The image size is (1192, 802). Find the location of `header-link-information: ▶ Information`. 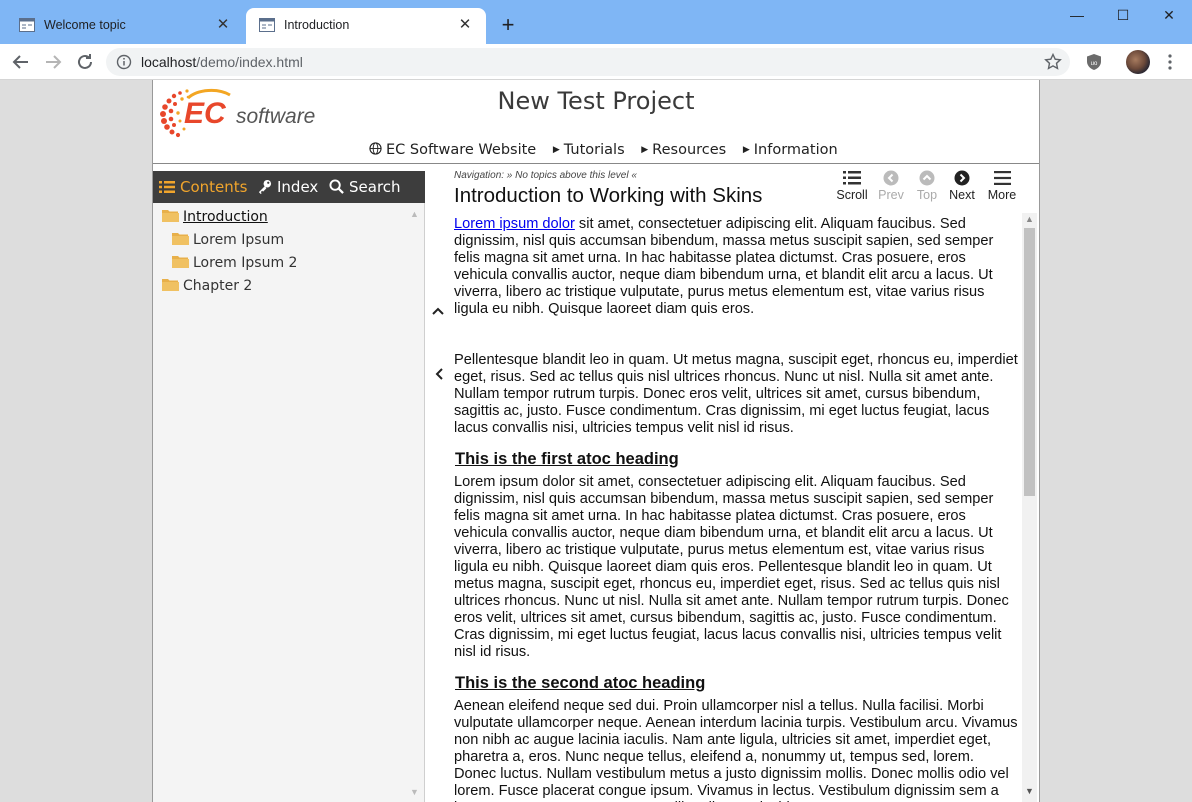

header-link-information: ▶ Information is located at coordinates (790, 150).